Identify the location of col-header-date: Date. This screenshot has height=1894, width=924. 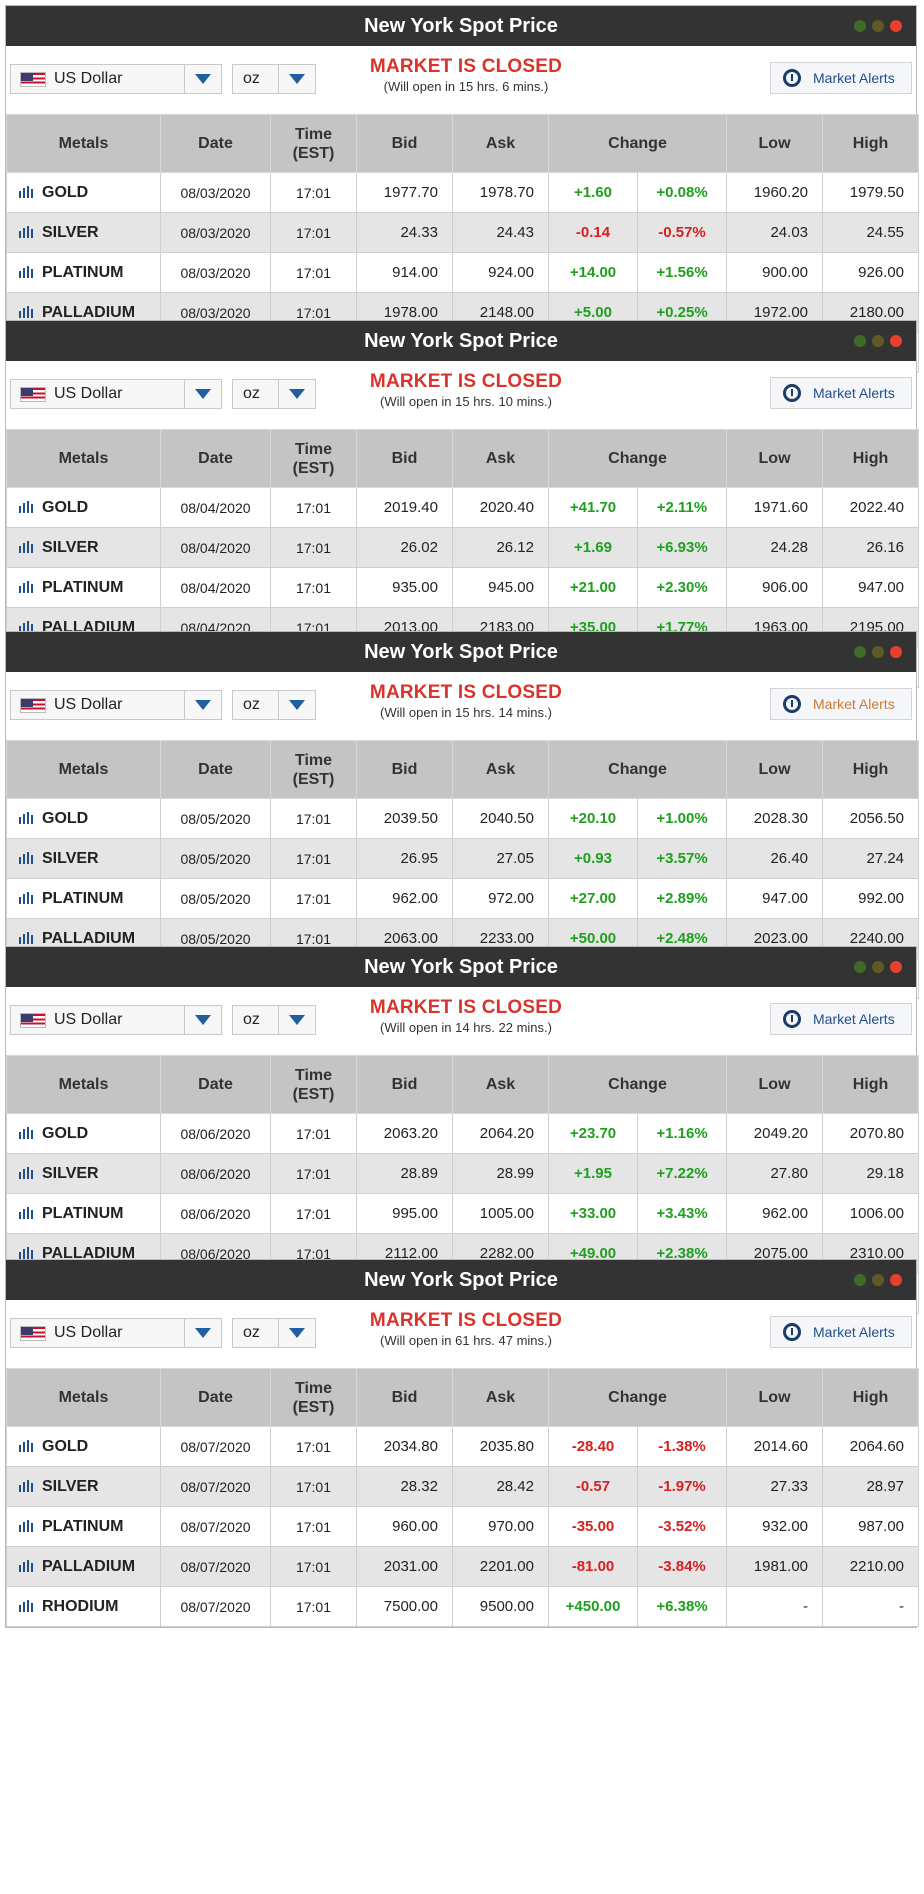
(215, 1084).